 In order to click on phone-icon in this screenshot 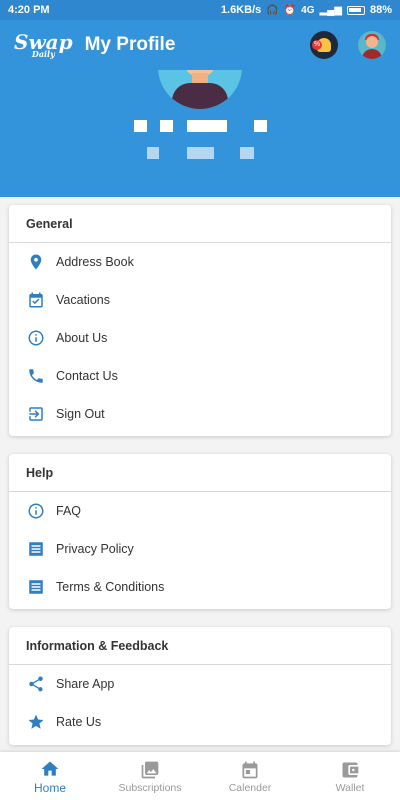, I will do `click(36, 376)`.